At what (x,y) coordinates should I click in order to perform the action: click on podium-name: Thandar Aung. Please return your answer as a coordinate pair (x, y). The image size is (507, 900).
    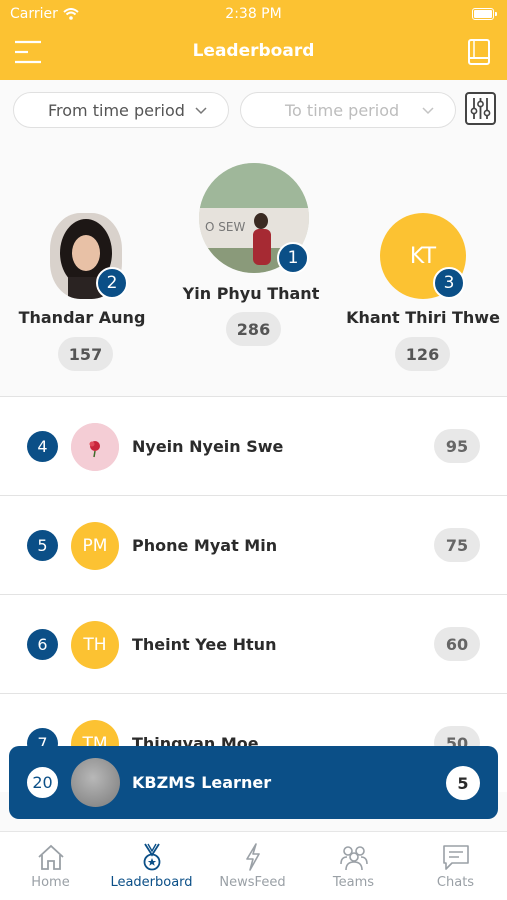
    Looking at the image, I should click on (82, 317).